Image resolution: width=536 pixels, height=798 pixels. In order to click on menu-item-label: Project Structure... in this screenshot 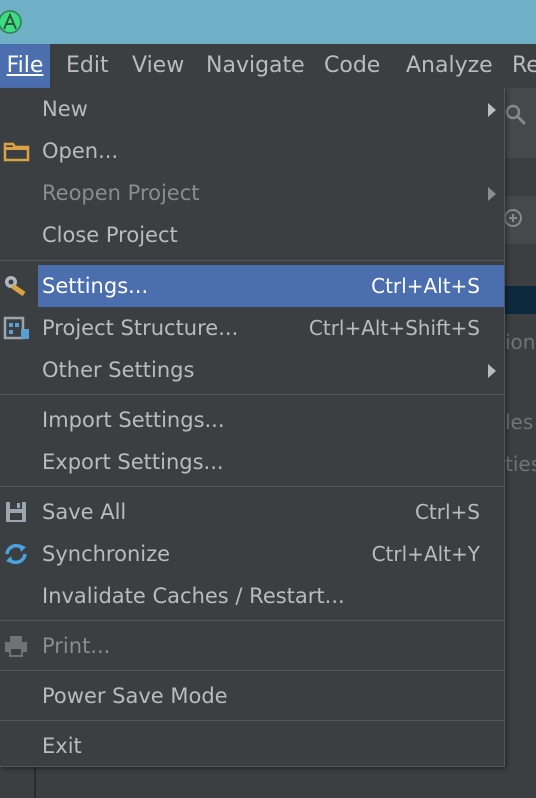, I will do `click(140, 328)`.